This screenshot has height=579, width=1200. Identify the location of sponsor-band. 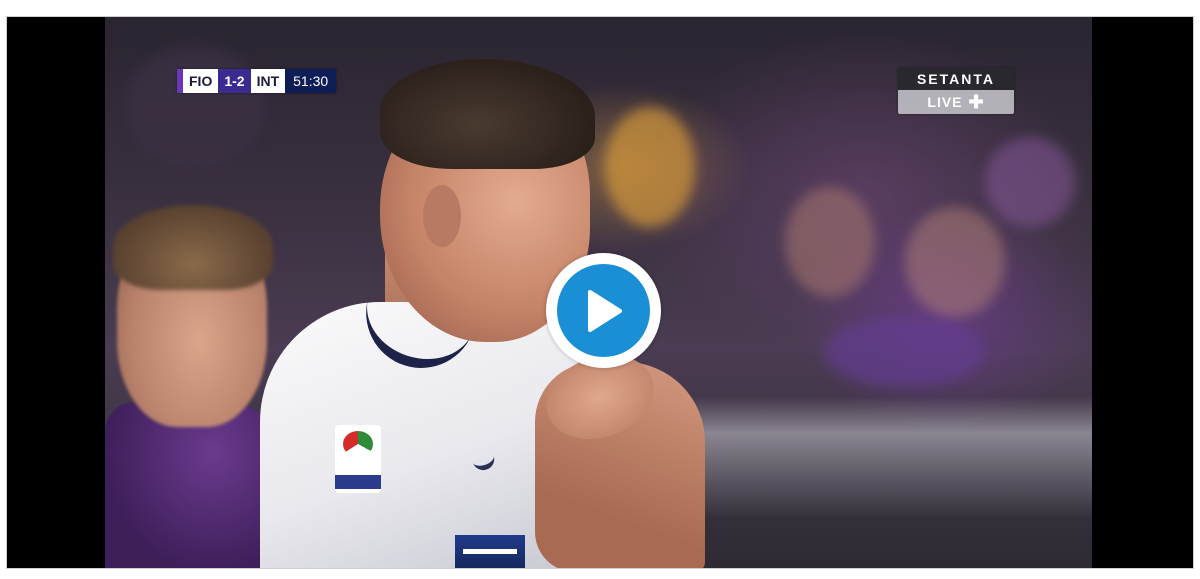
(490, 551).